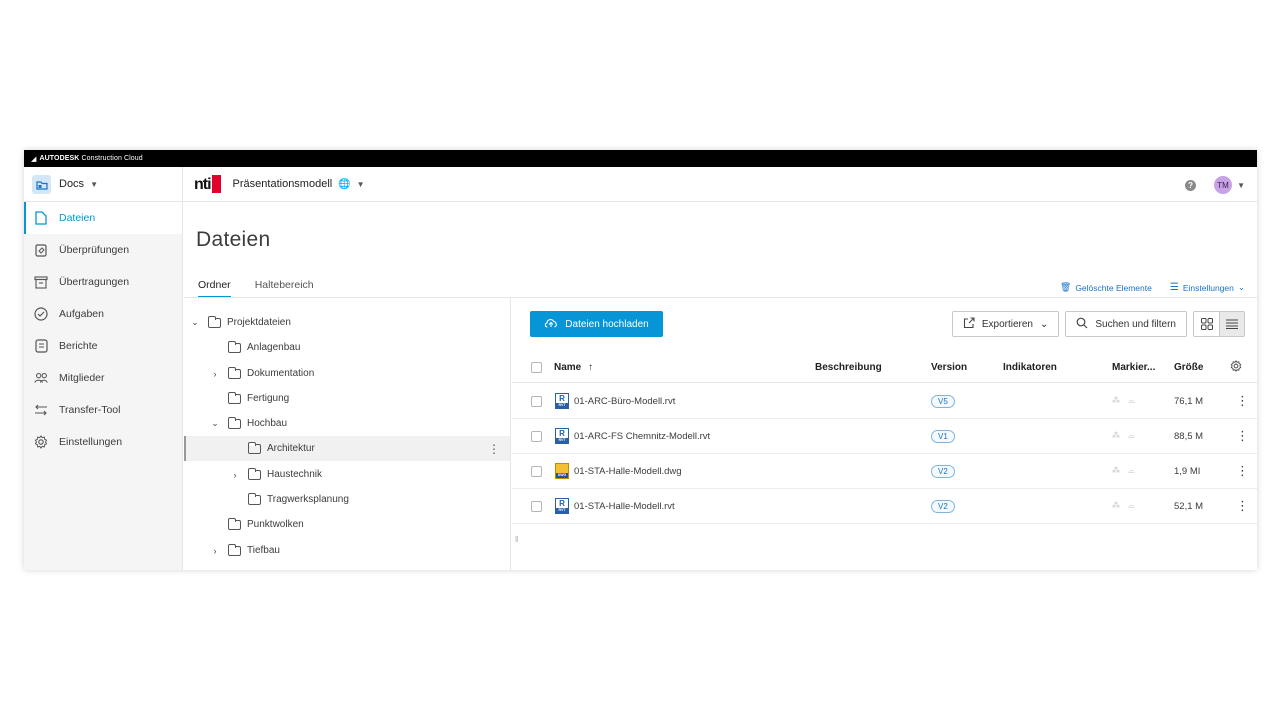  What do you see at coordinates (1189, 506) in the screenshot?
I see `file-size: 52,1 M` at bounding box center [1189, 506].